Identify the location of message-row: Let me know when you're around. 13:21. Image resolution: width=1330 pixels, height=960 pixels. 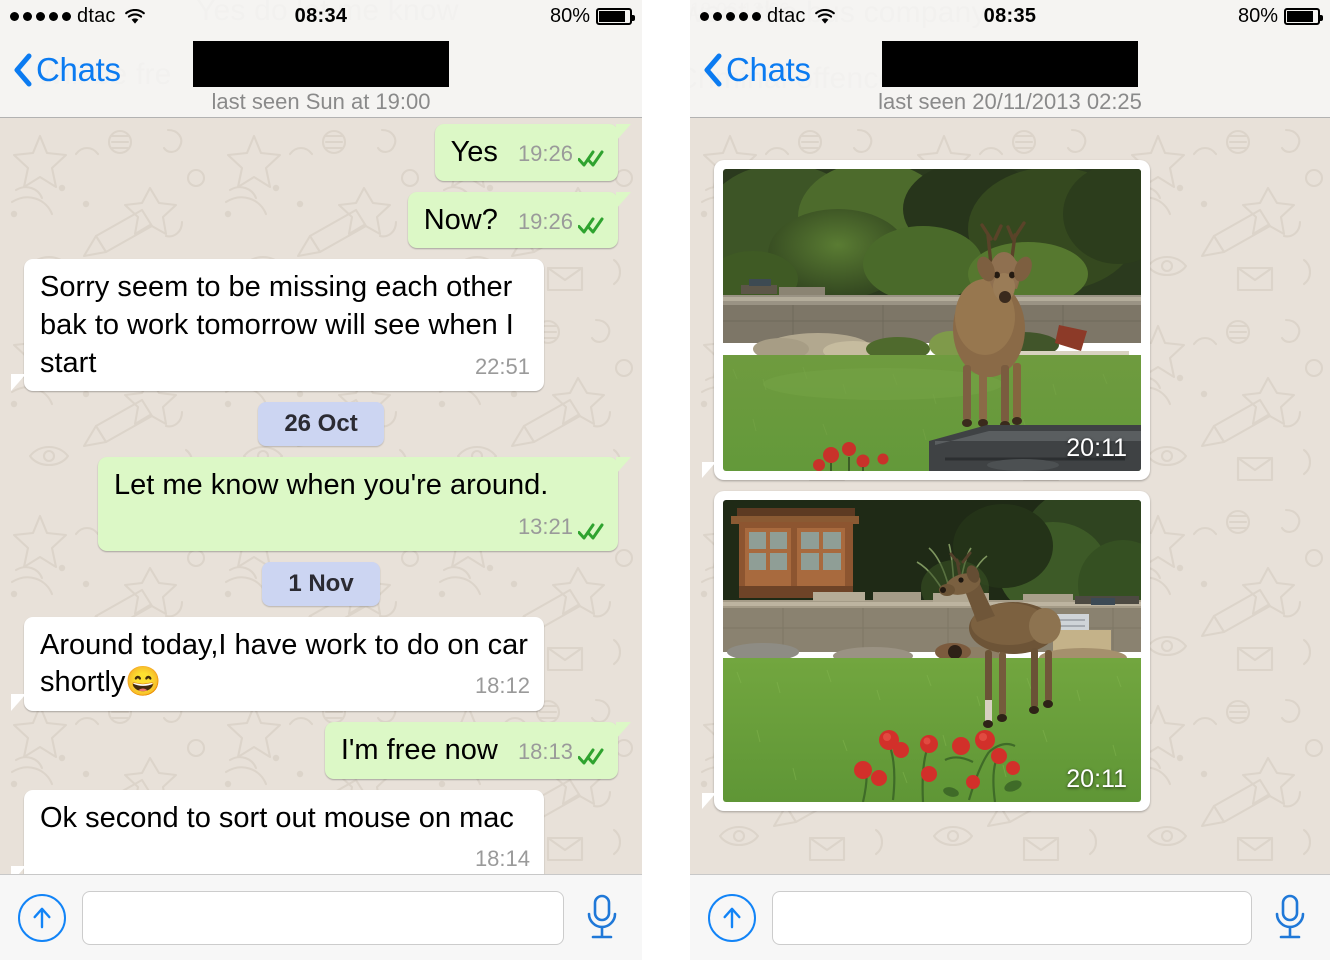
(321, 504).